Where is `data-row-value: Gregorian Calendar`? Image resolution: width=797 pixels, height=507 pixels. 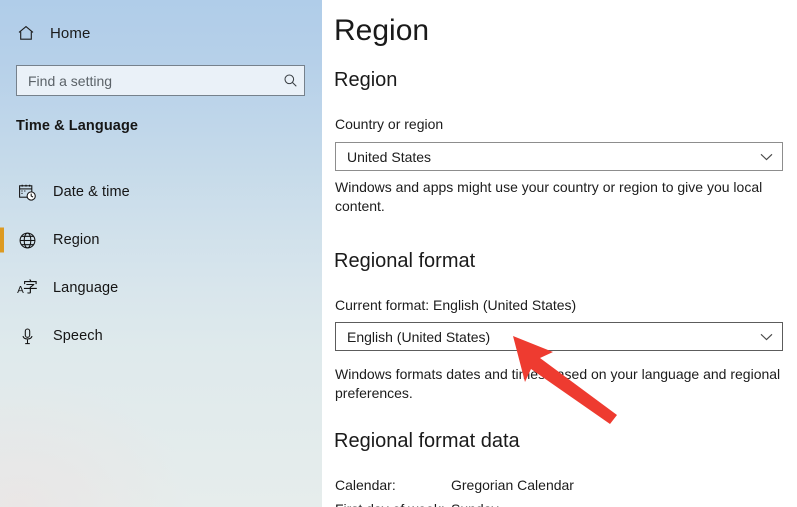 data-row-value: Gregorian Calendar is located at coordinates (512, 485).